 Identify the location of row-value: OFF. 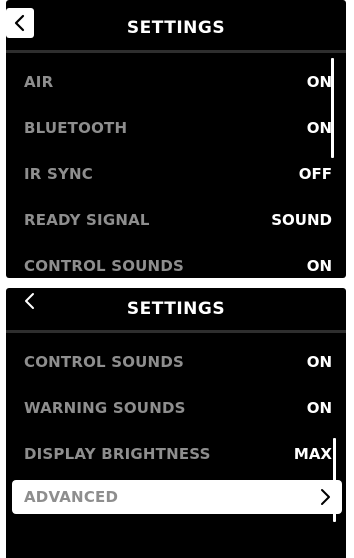
(315, 174).